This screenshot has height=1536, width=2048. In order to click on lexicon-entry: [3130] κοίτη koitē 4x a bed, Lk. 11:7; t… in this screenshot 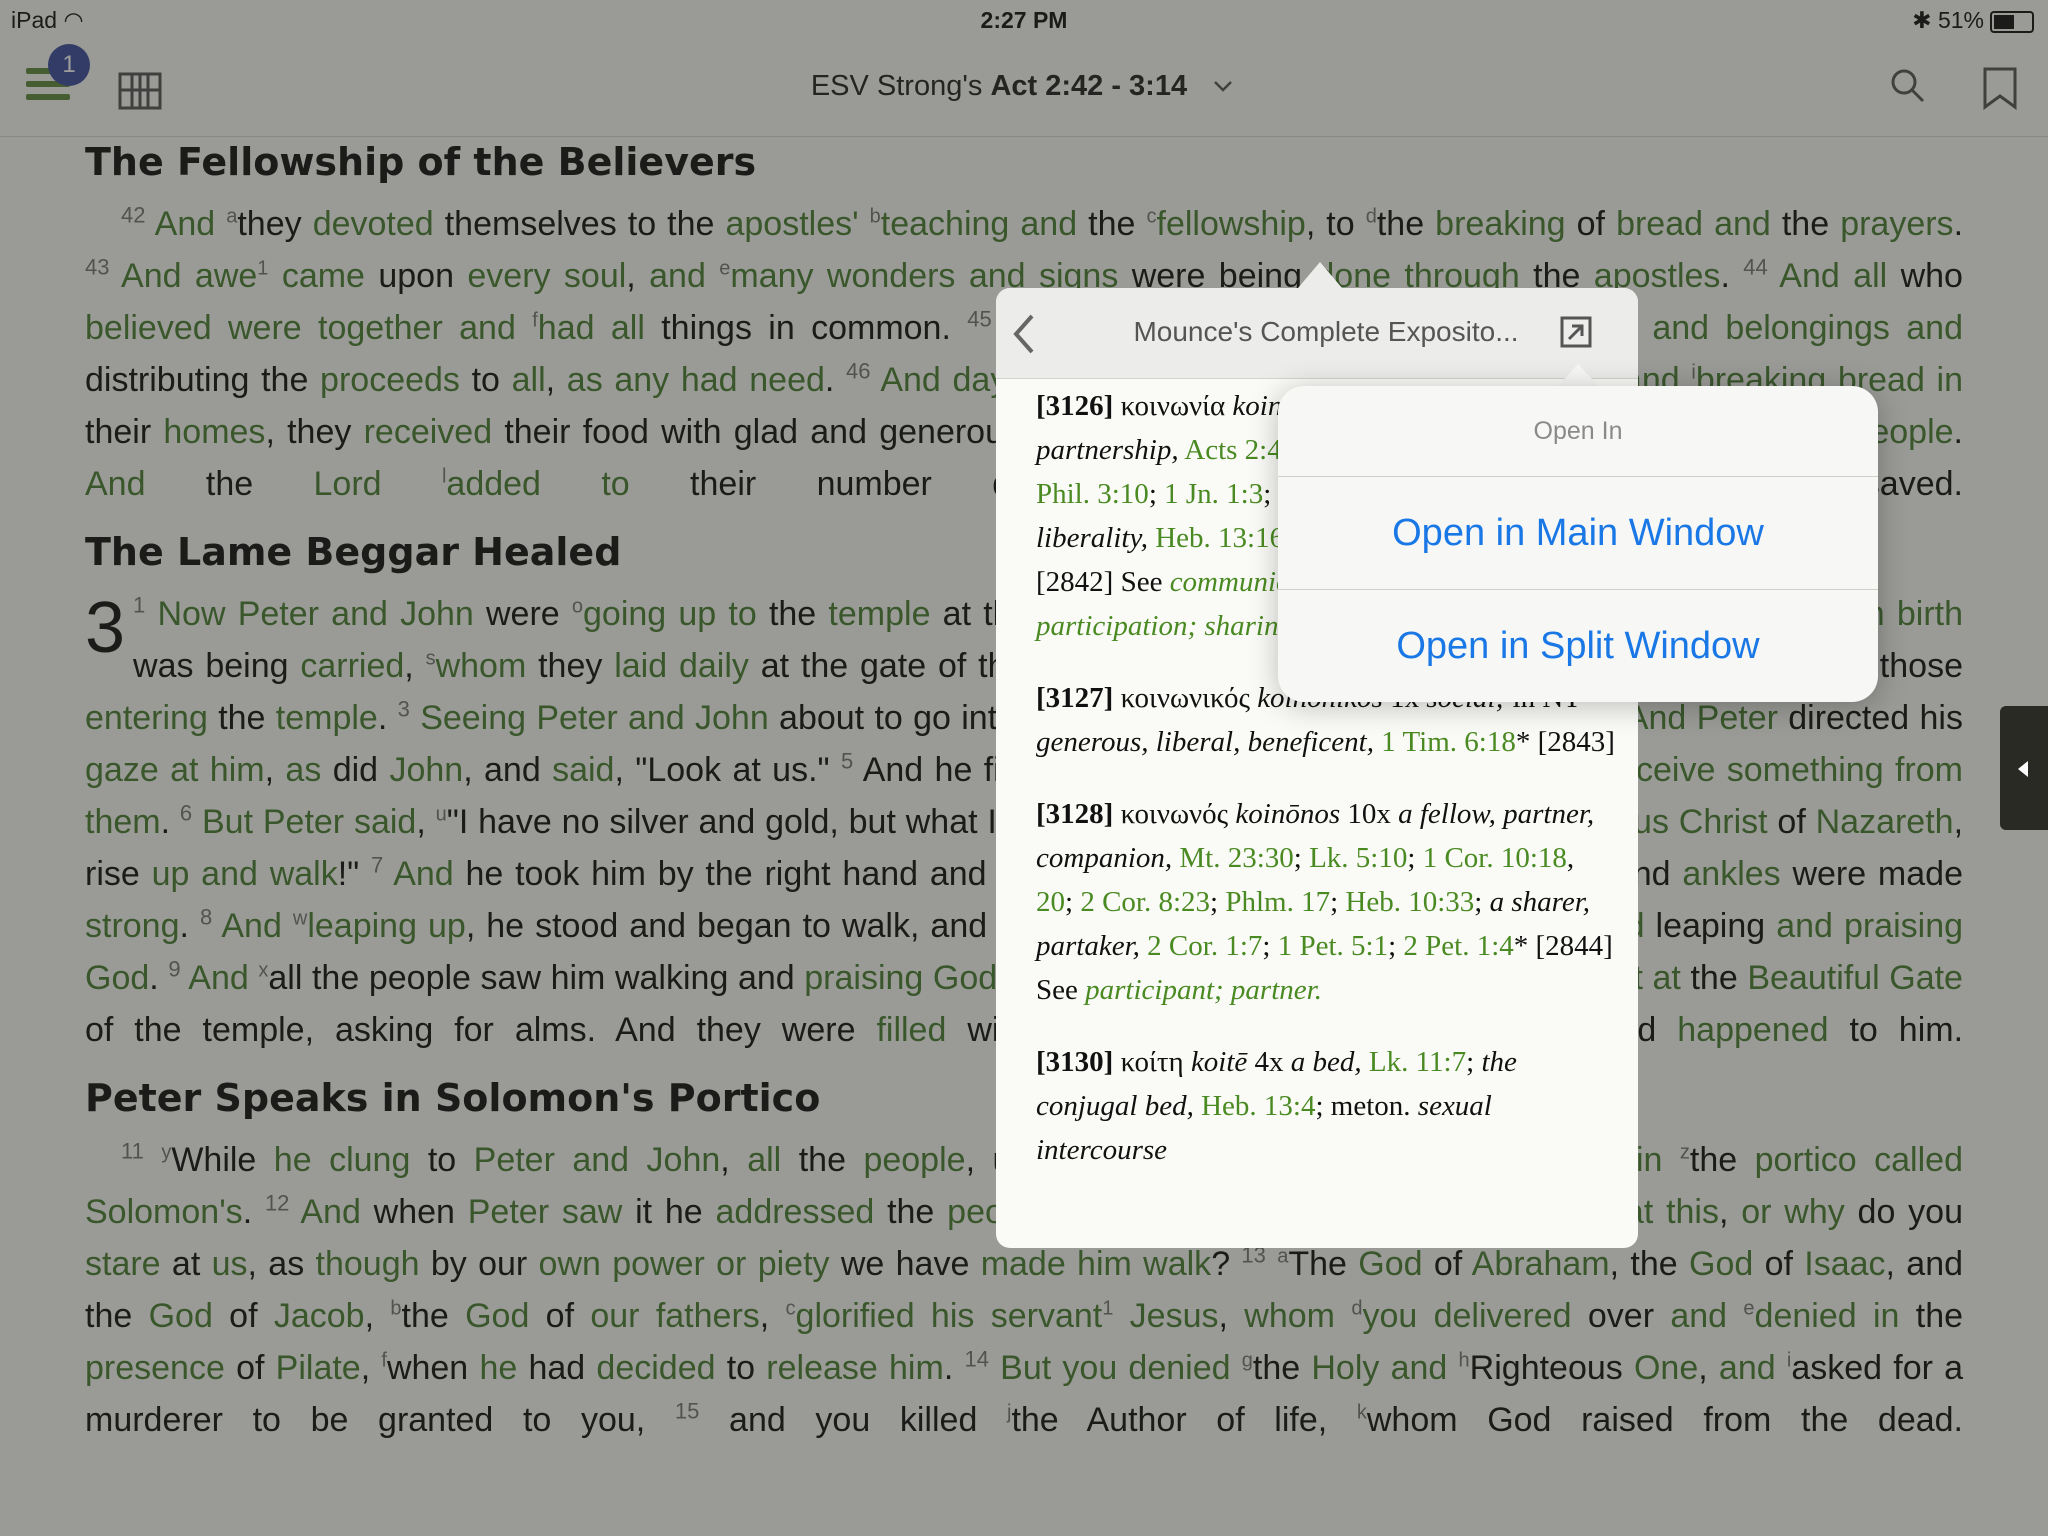, I will do `click(1276, 1106)`.